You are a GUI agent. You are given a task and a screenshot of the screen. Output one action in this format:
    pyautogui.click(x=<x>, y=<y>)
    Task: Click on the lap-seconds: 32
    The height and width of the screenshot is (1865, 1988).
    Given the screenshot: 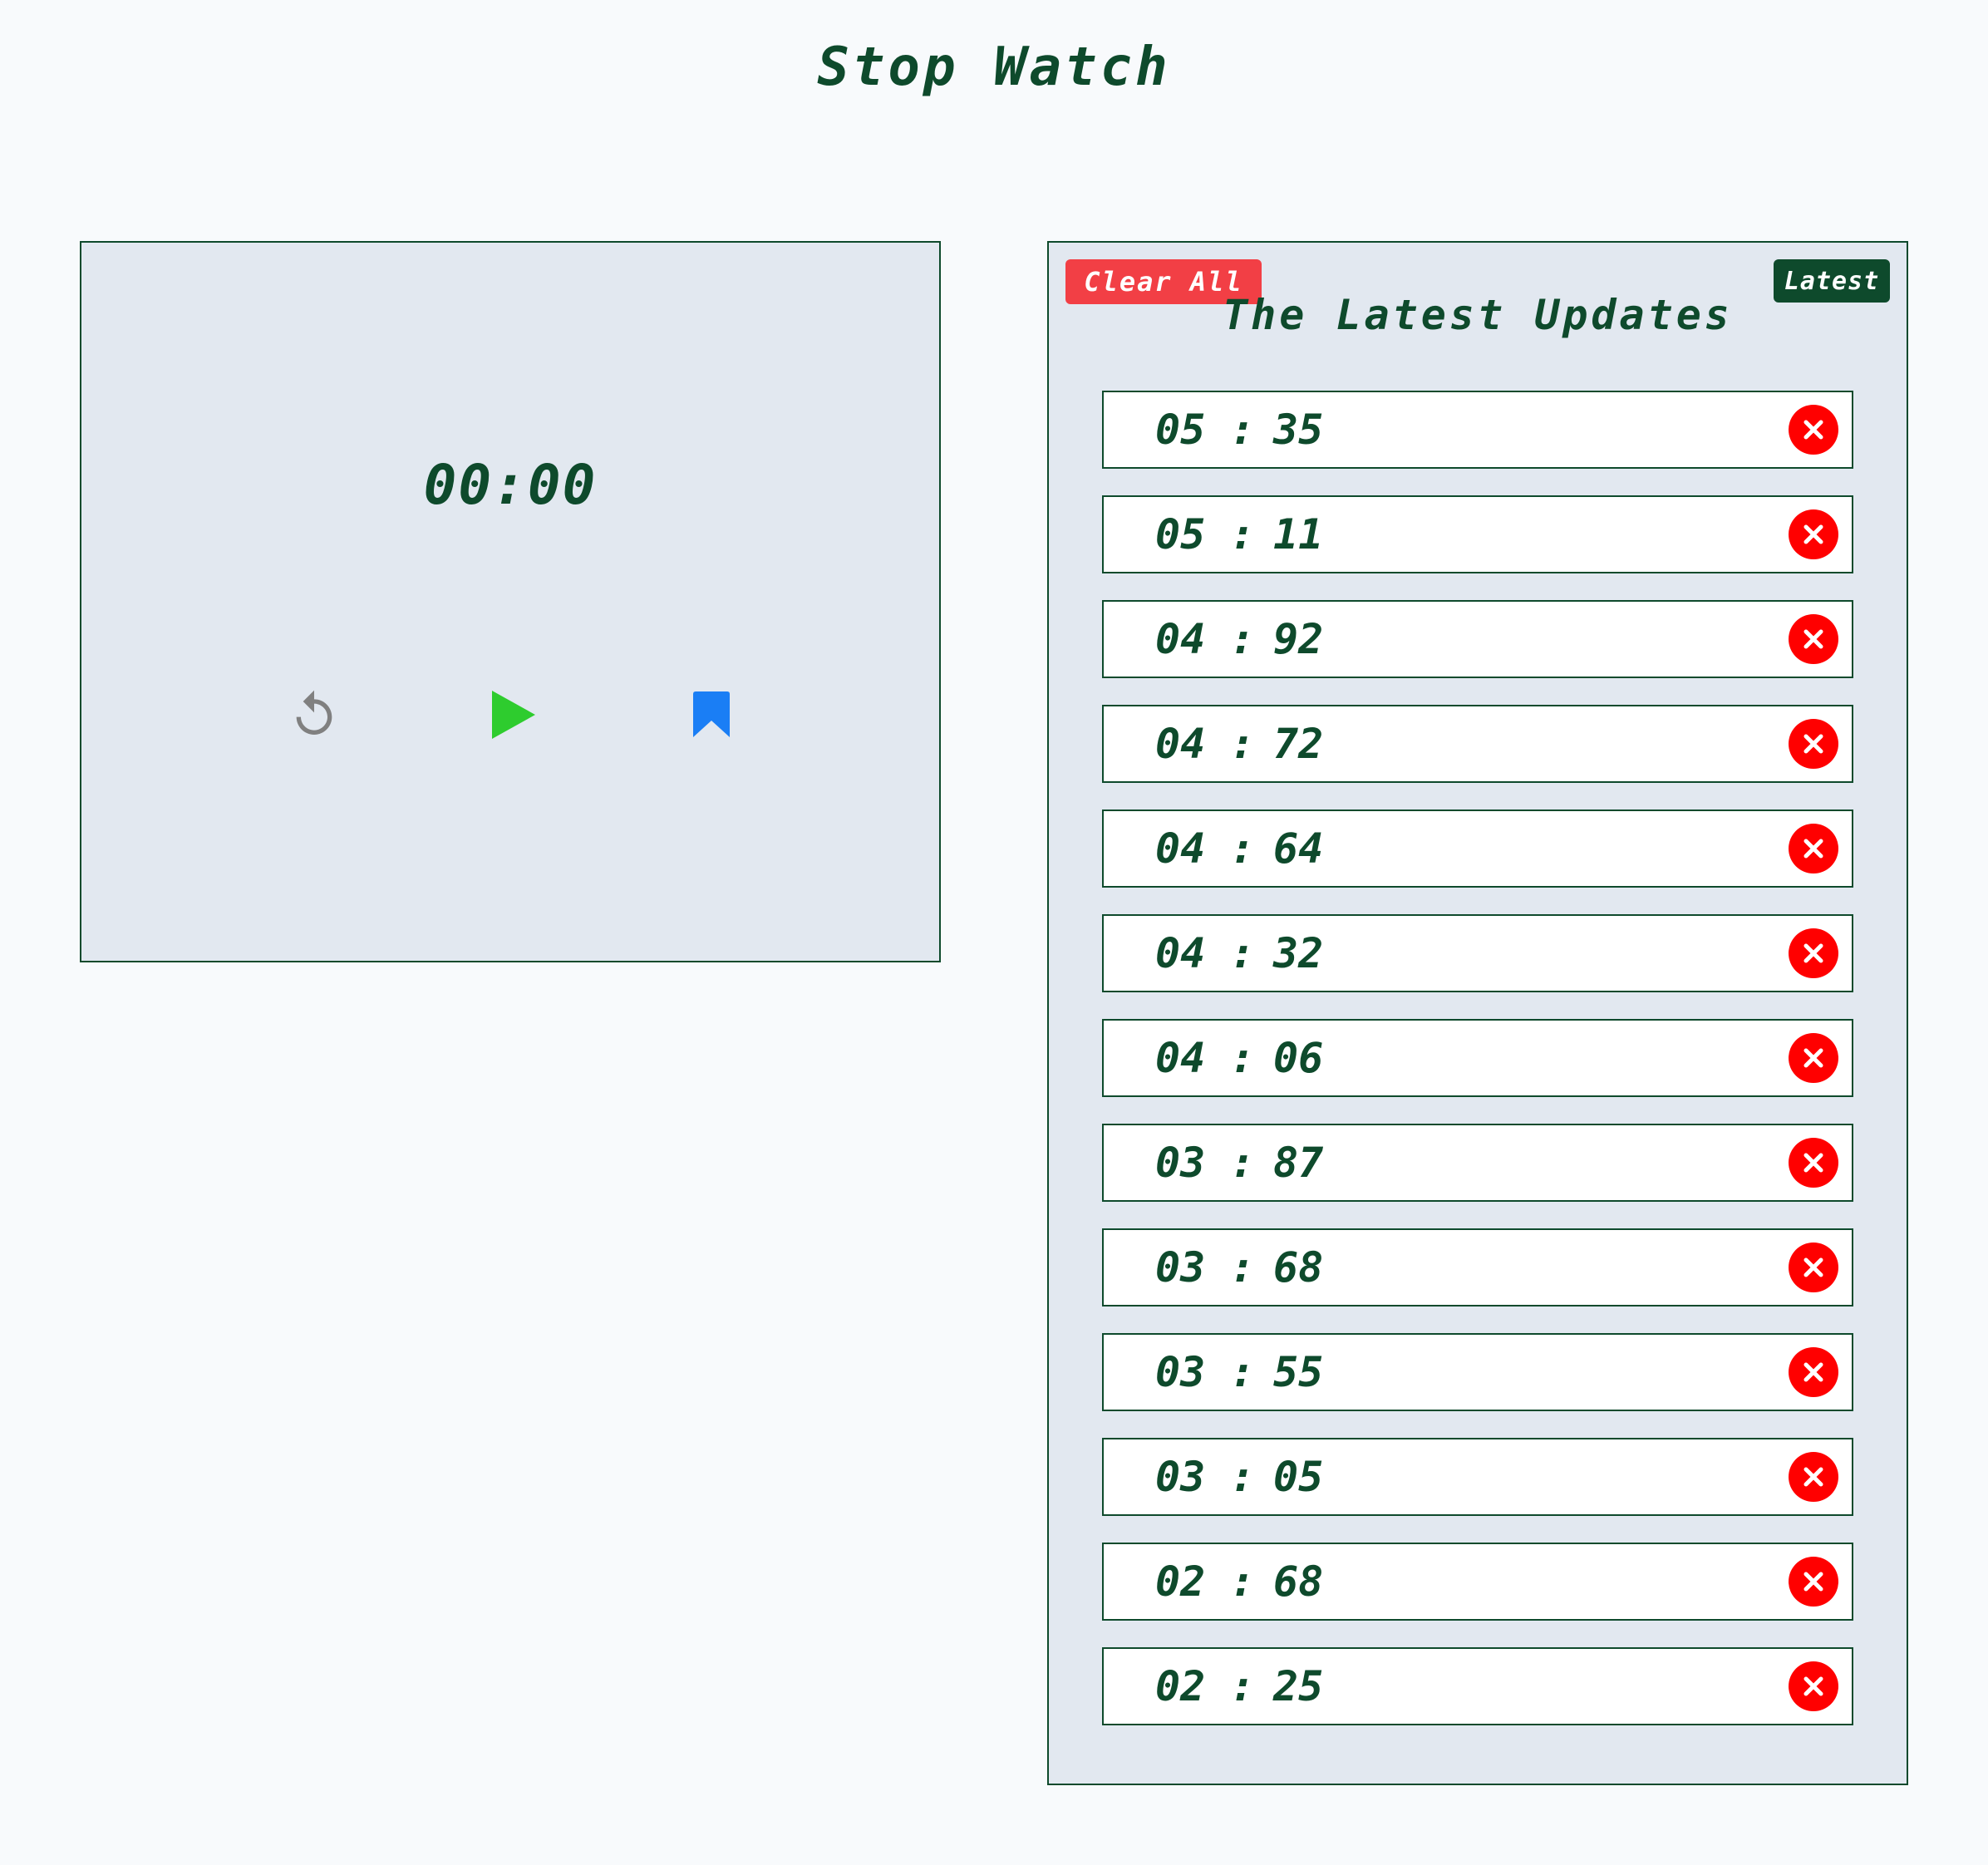 What is the action you would take?
    pyautogui.click(x=1298, y=953)
    